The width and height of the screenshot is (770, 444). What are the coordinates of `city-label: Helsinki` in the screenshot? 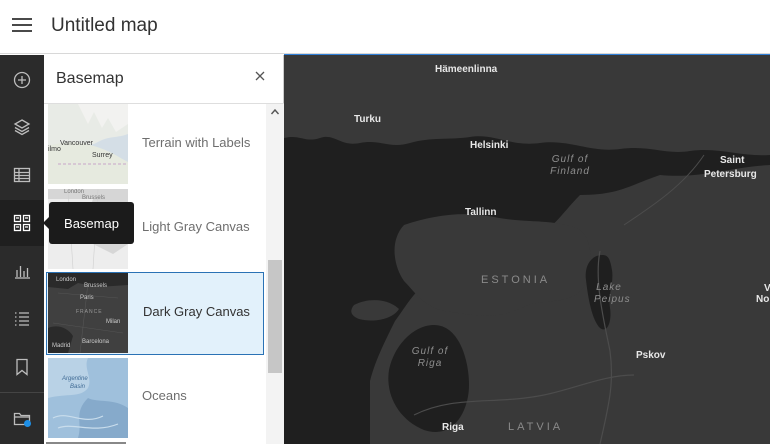 It's located at (489, 145).